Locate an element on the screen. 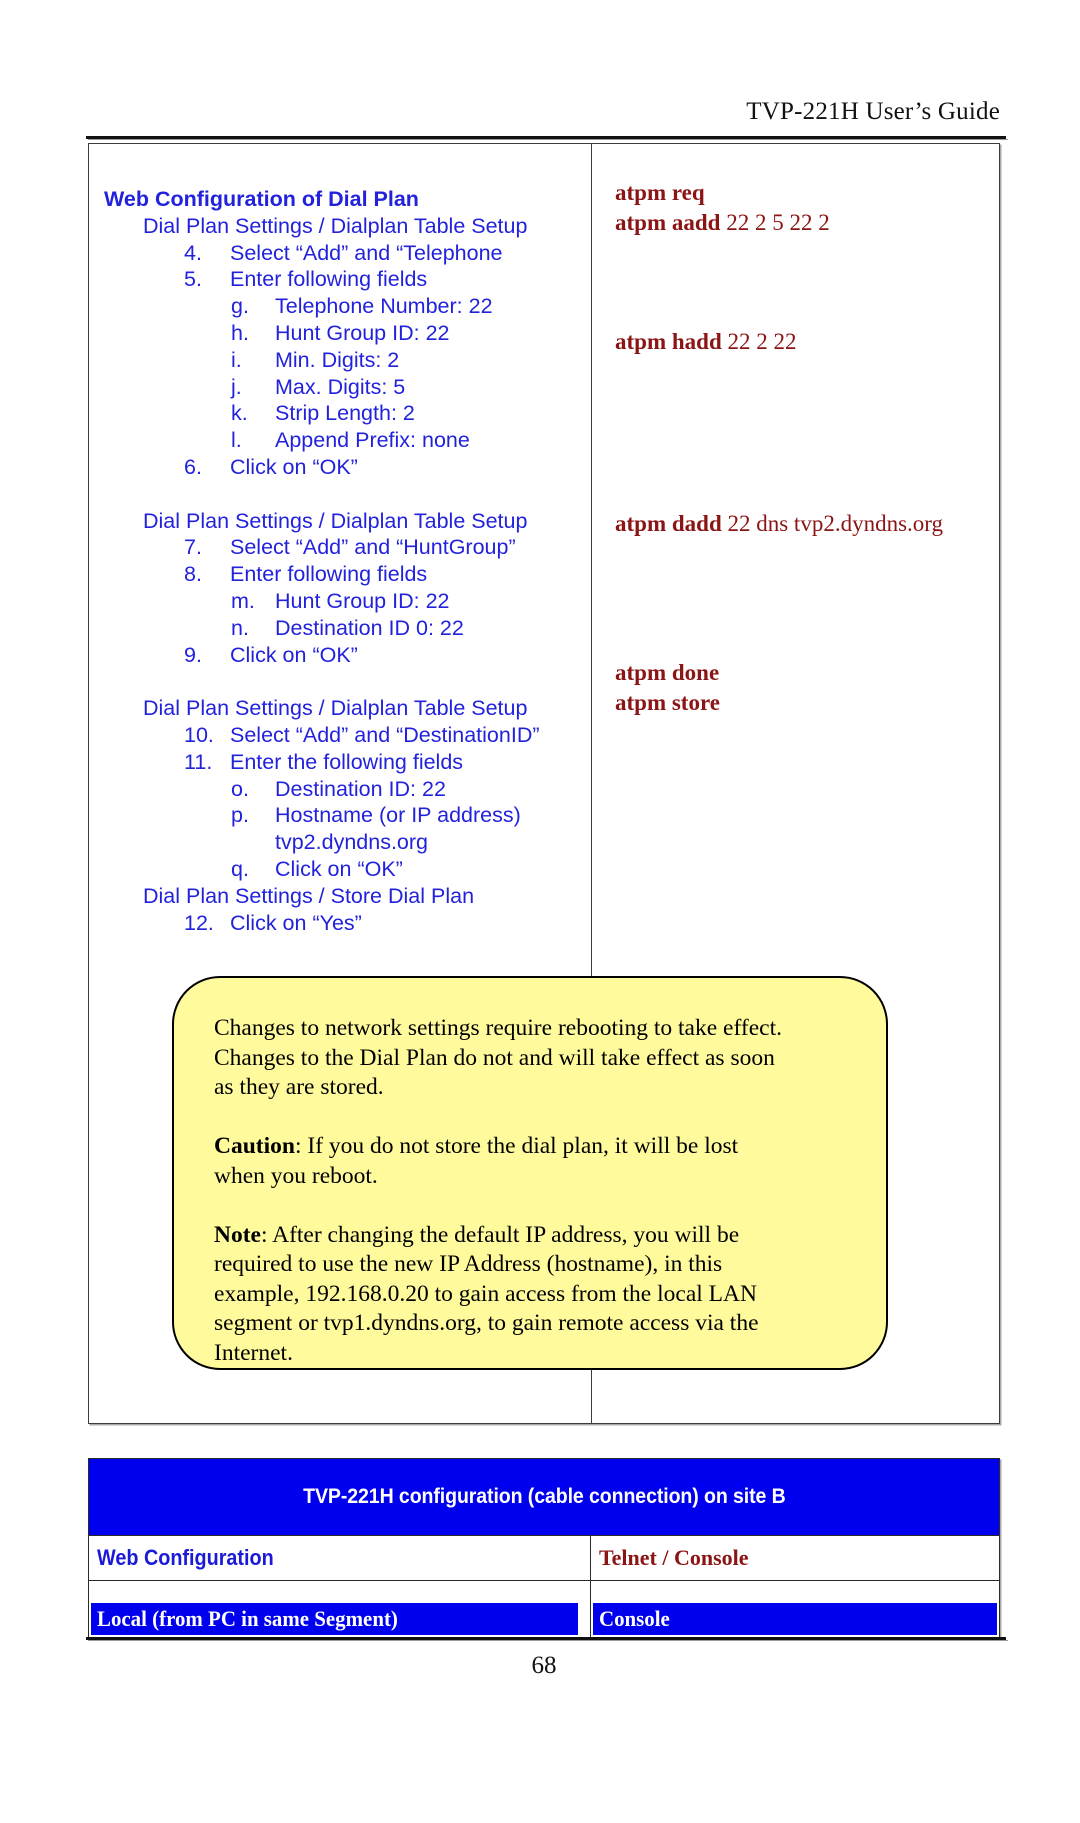  list-text: Telephone Number: 22 is located at coordinates (384, 306).